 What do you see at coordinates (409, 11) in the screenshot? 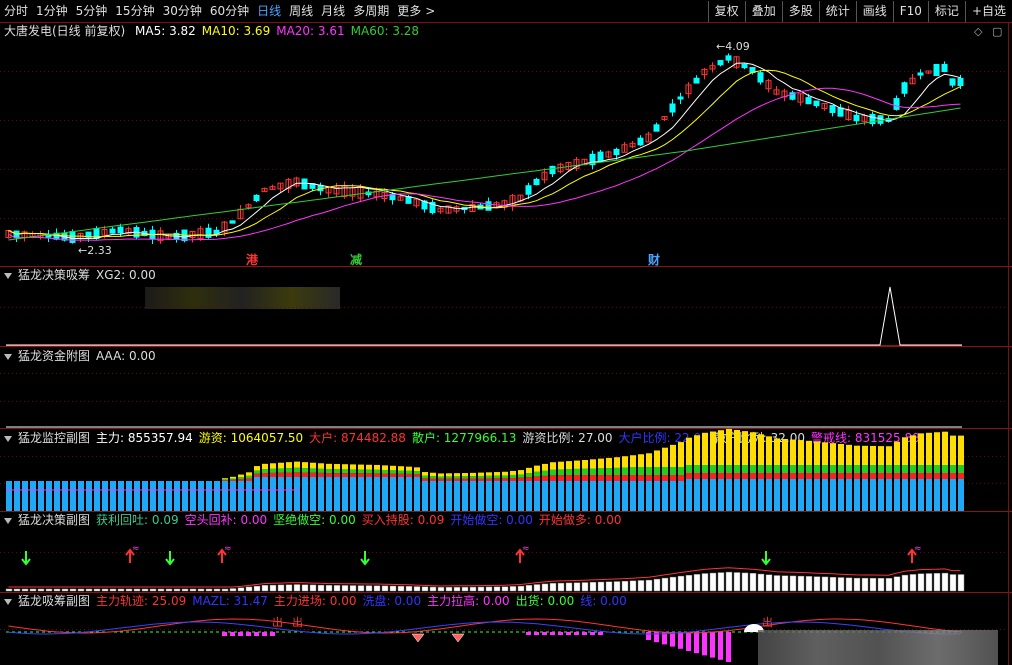
I see `period-tab: 更多` at bounding box center [409, 11].